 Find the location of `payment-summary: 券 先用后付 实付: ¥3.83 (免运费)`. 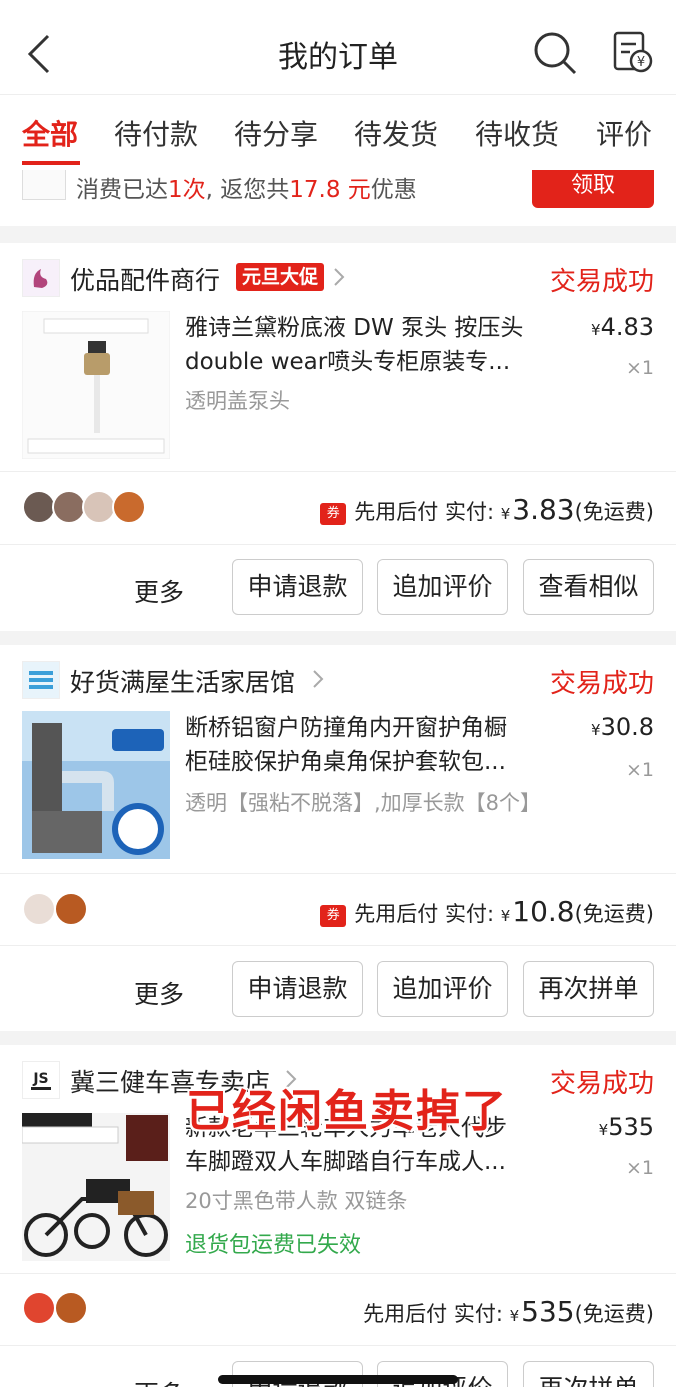

payment-summary: 券 先用后付 实付: ¥3.83 (免运费) is located at coordinates (487, 510).